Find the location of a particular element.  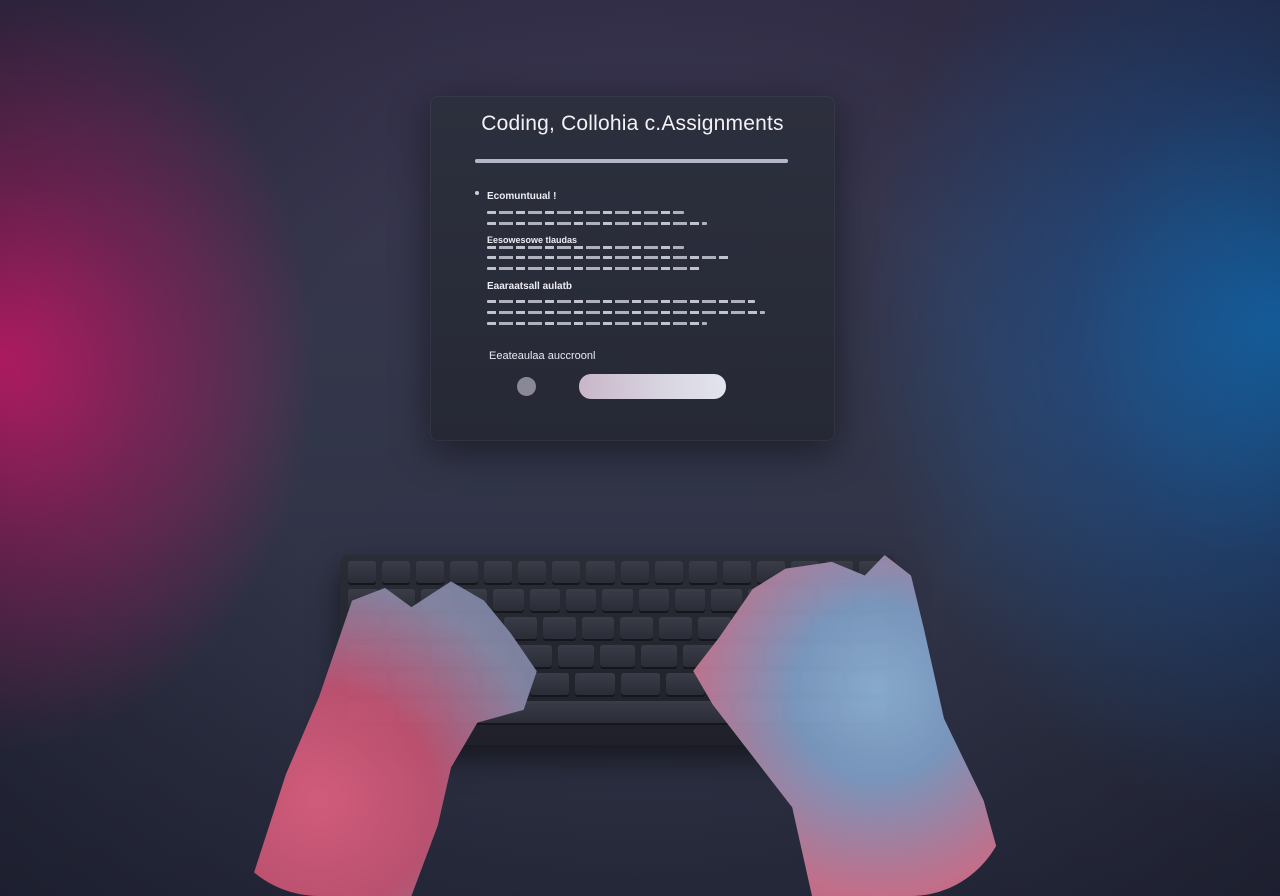

progress-bar is located at coordinates (631, 161).